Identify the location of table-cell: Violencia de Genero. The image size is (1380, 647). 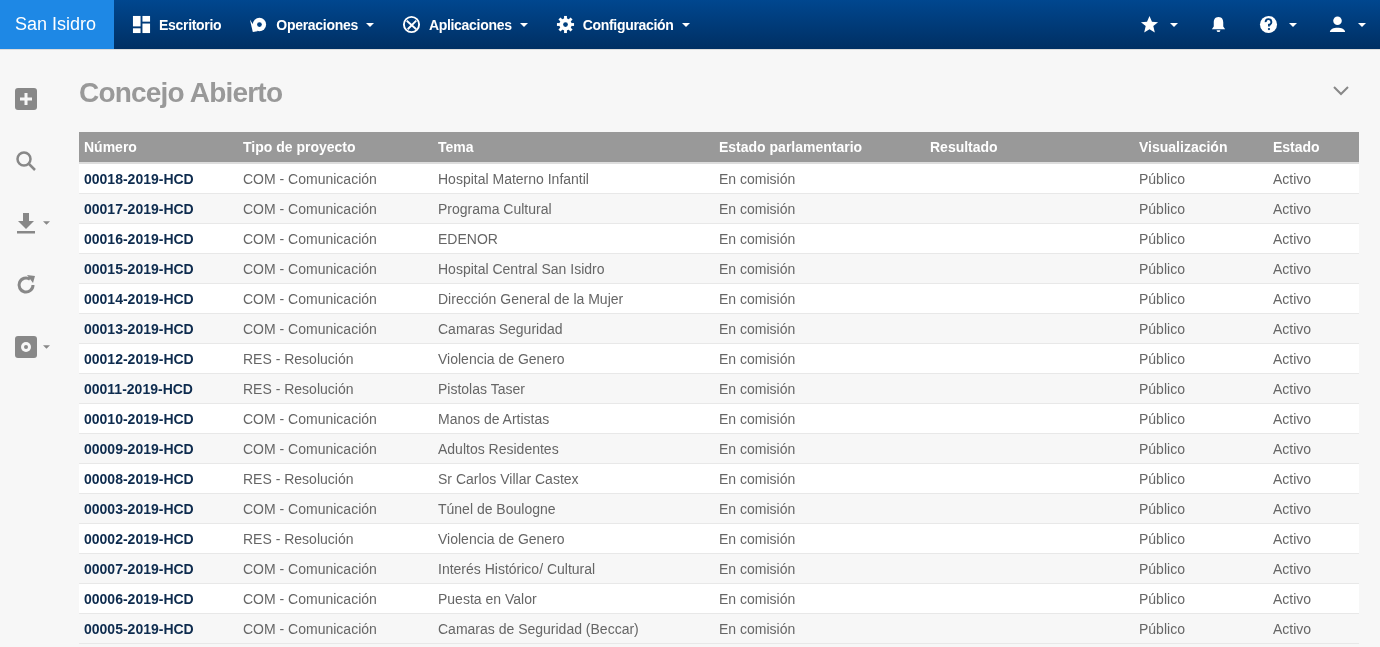
(501, 358).